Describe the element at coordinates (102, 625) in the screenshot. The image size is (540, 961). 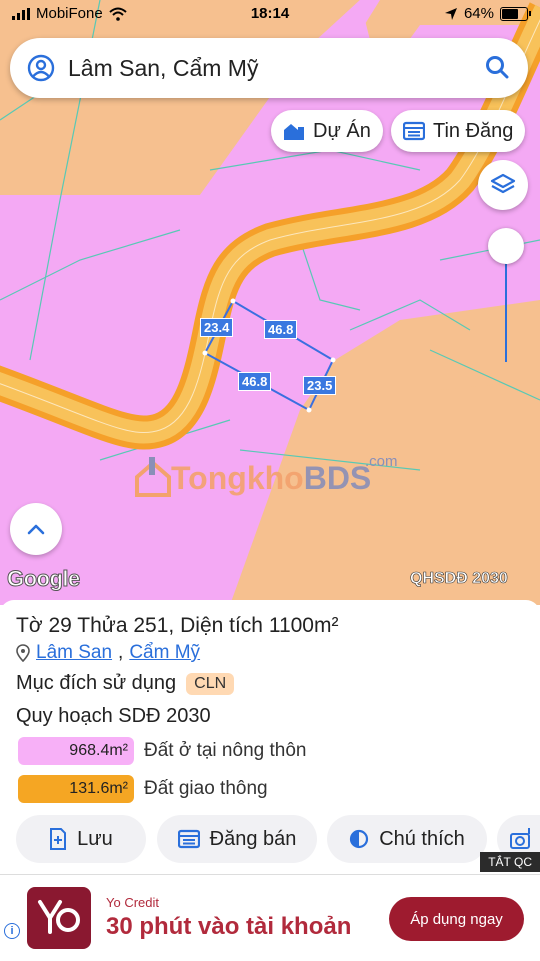
I see `plot-label: Thửa` at that location.